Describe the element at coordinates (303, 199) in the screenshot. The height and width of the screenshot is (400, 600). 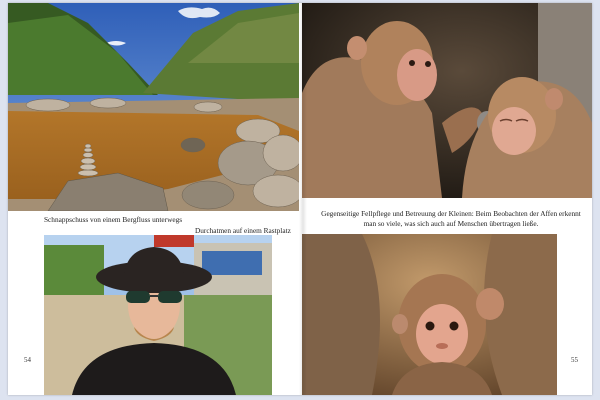
I see `book-gutter` at that location.